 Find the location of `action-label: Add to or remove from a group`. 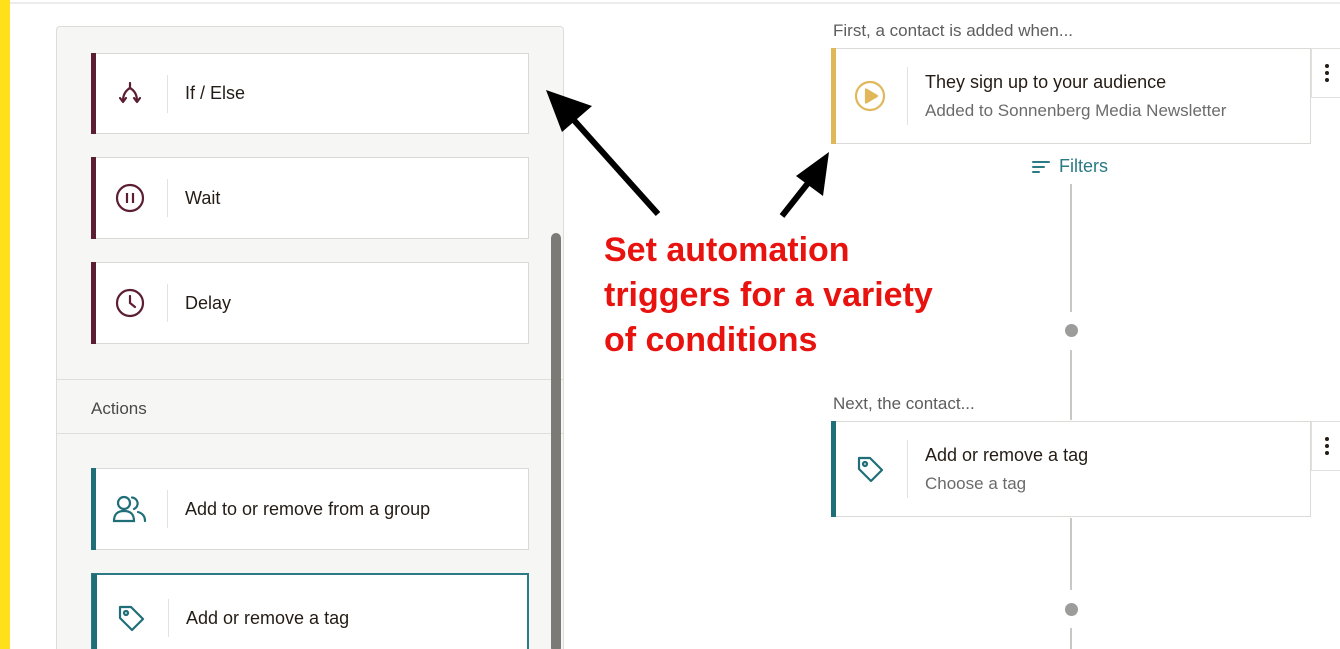

action-label: Add to or remove from a group is located at coordinates (308, 508).